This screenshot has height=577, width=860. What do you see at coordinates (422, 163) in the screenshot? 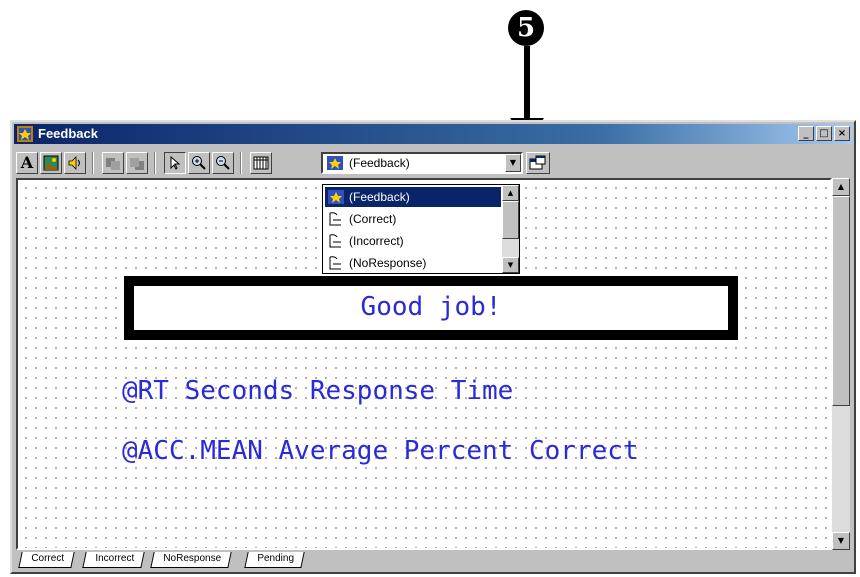
I see `object-selector-dropdown: (Feedback) ▼` at bounding box center [422, 163].